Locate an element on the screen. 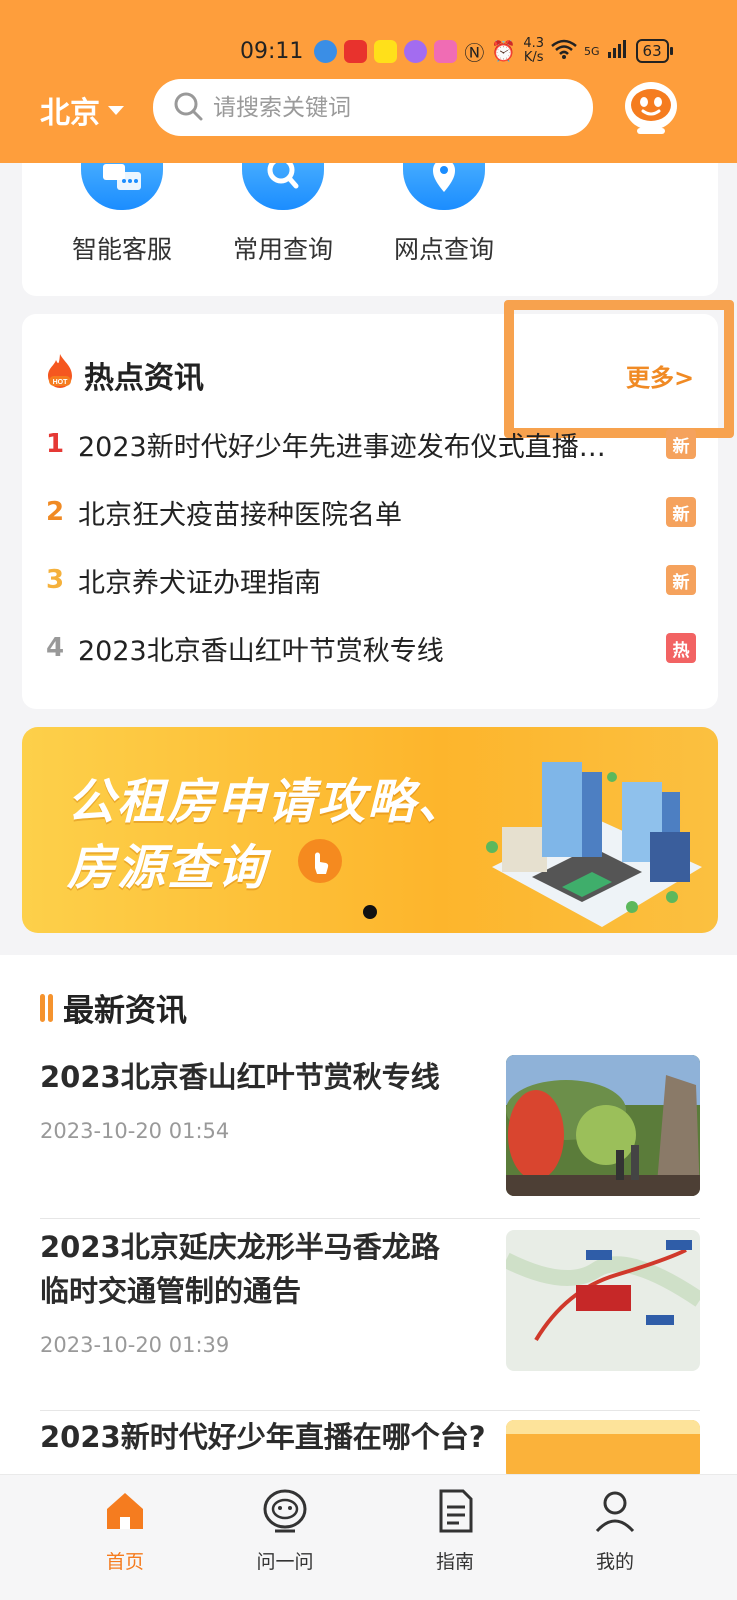 This screenshot has width=737, height=1600. news-title: 2023北京香山红叶节赏秋专线 is located at coordinates (240, 1077).